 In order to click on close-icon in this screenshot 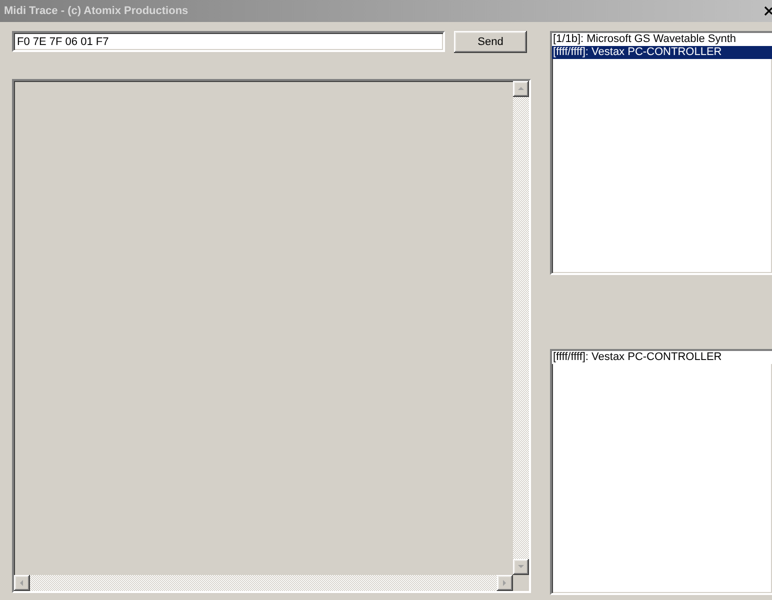, I will do `click(768, 11)`.